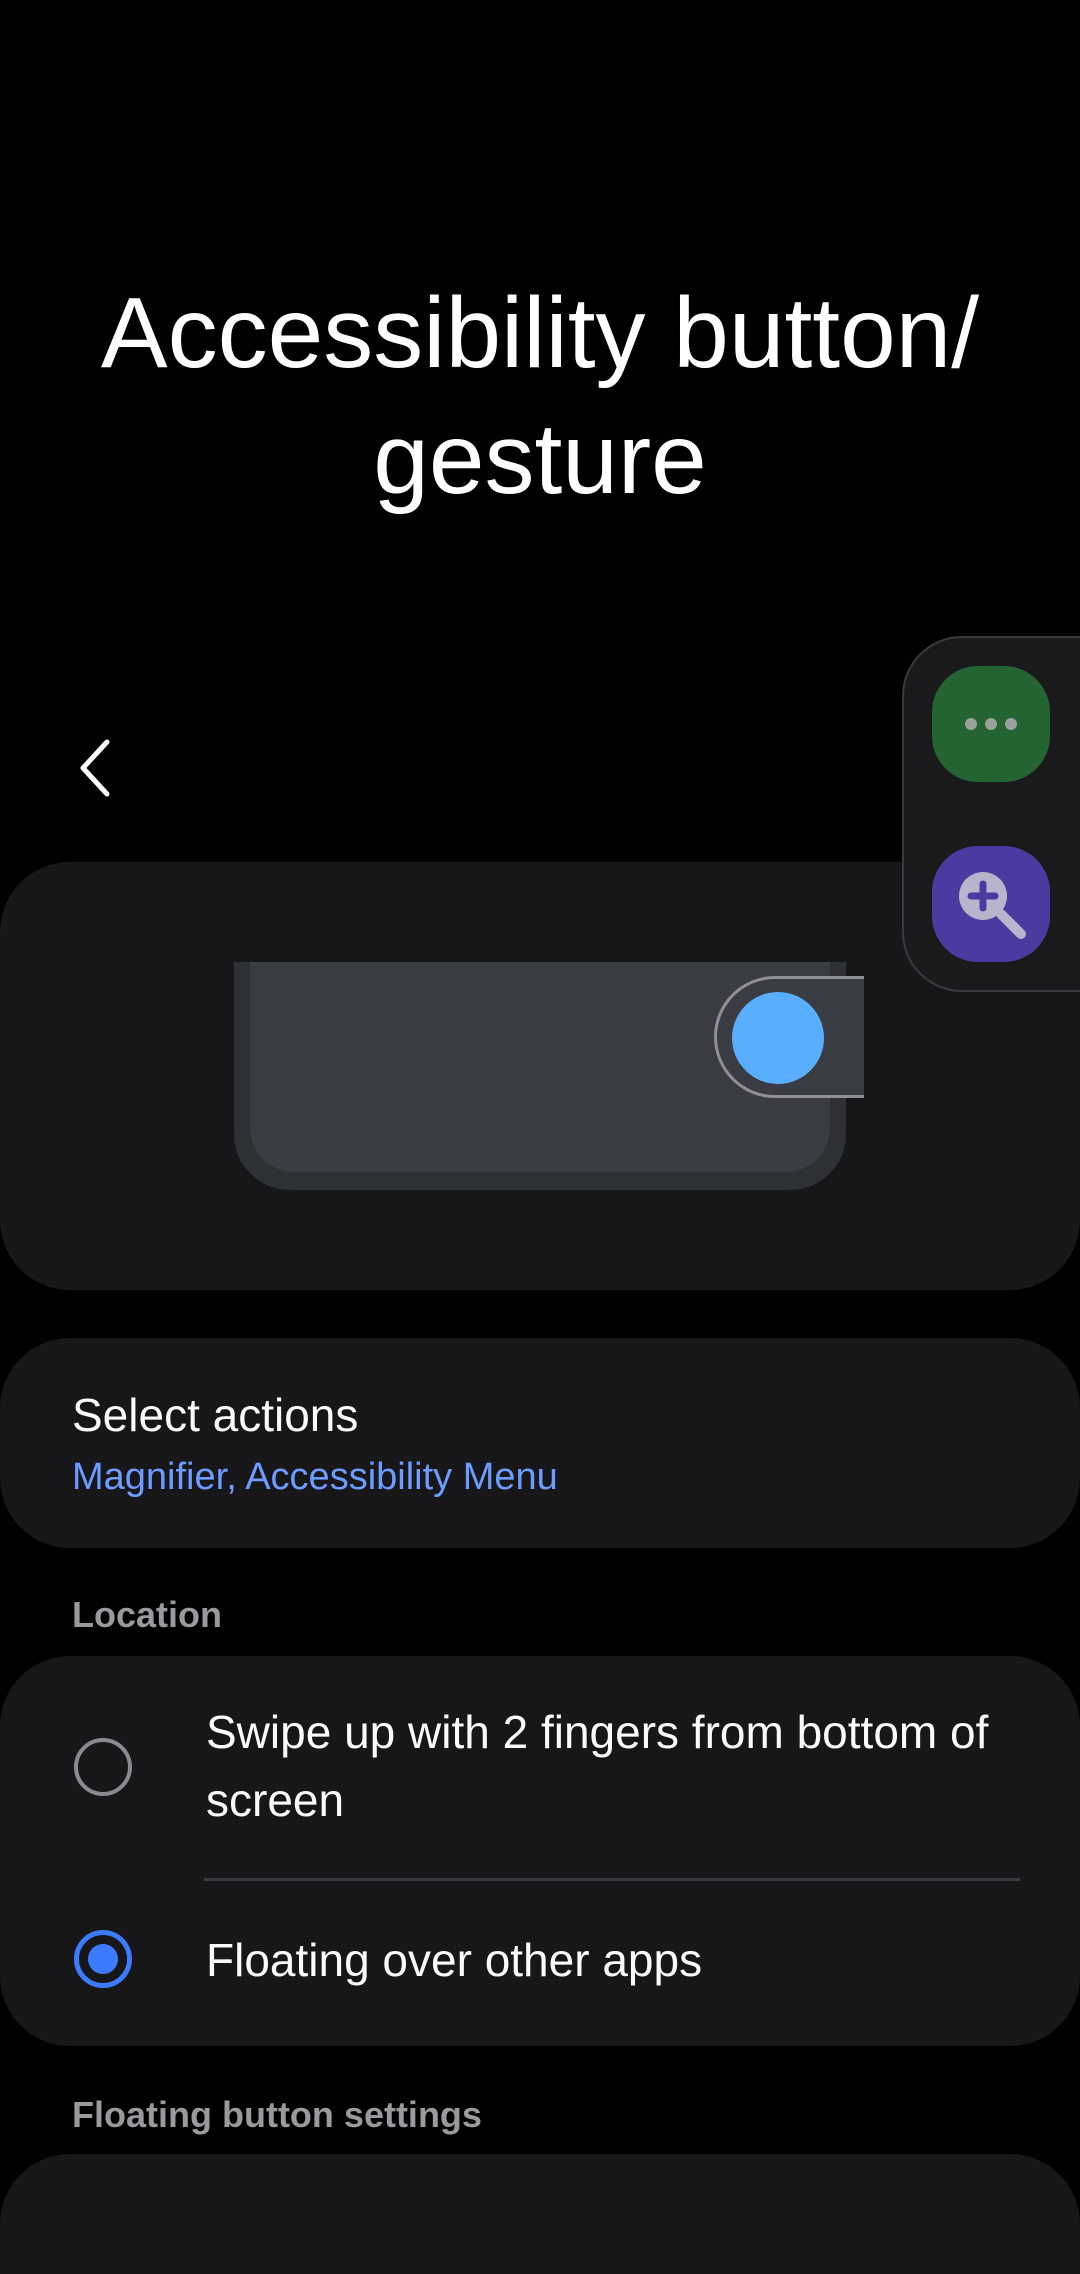 Image resolution: width=1080 pixels, height=2274 pixels. I want to click on magnifier-shortcut-button, so click(991, 904).